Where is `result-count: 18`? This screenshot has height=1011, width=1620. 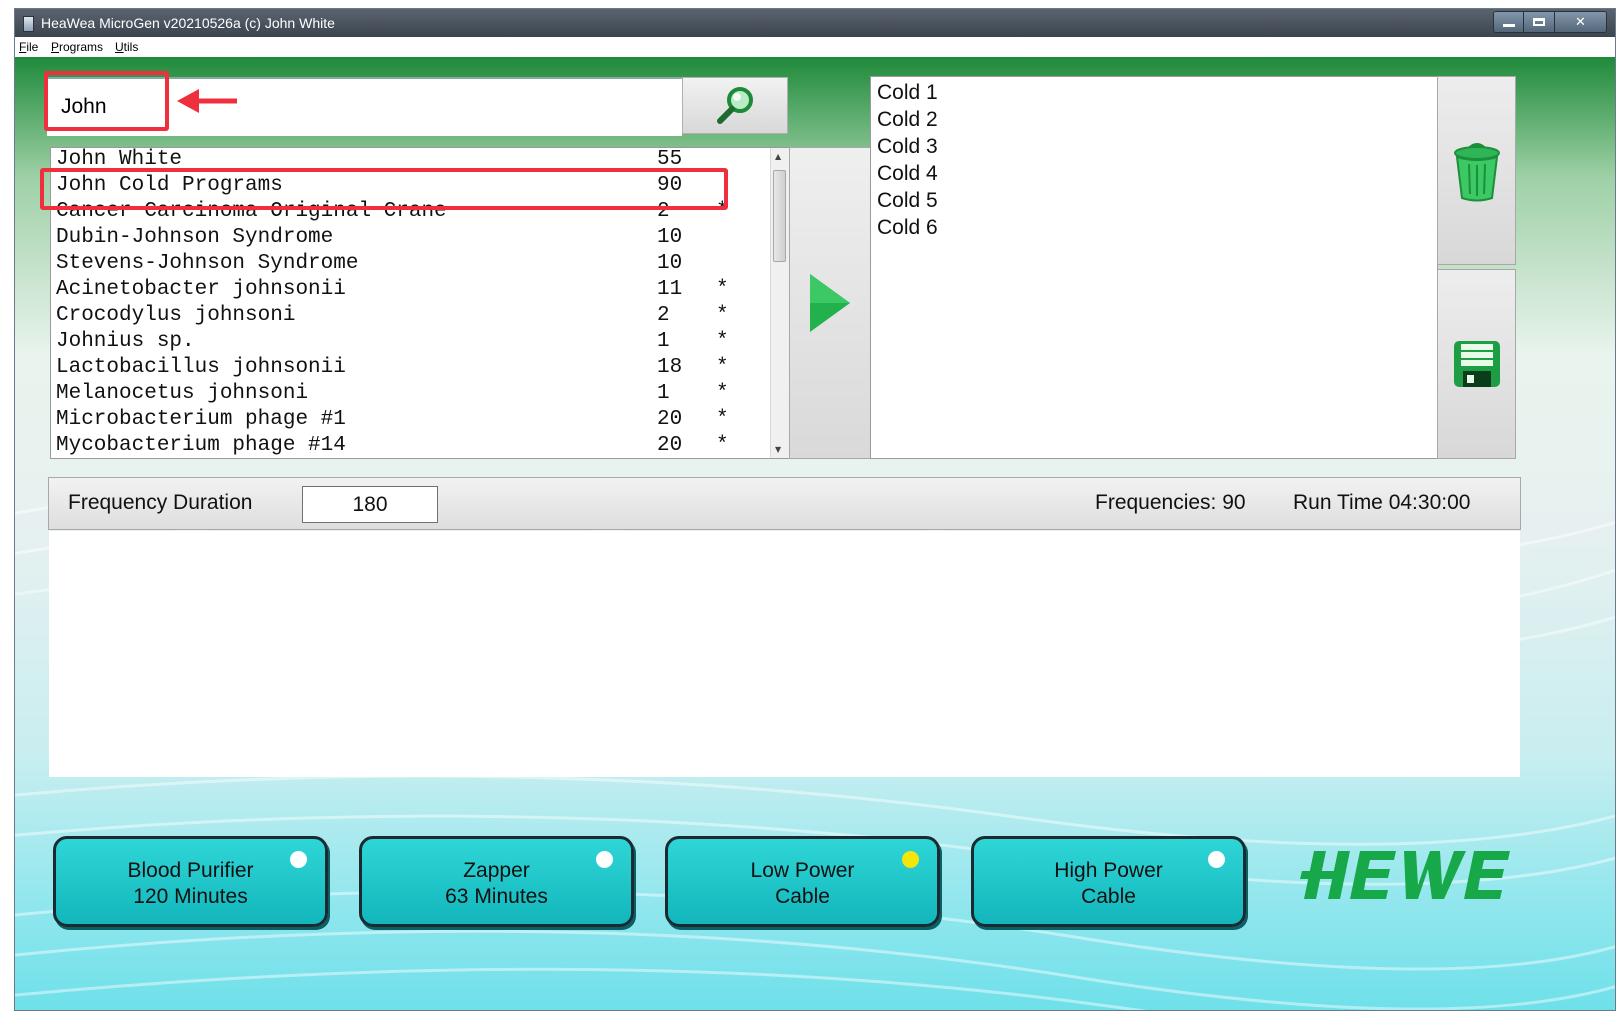 result-count: 18 is located at coordinates (670, 367).